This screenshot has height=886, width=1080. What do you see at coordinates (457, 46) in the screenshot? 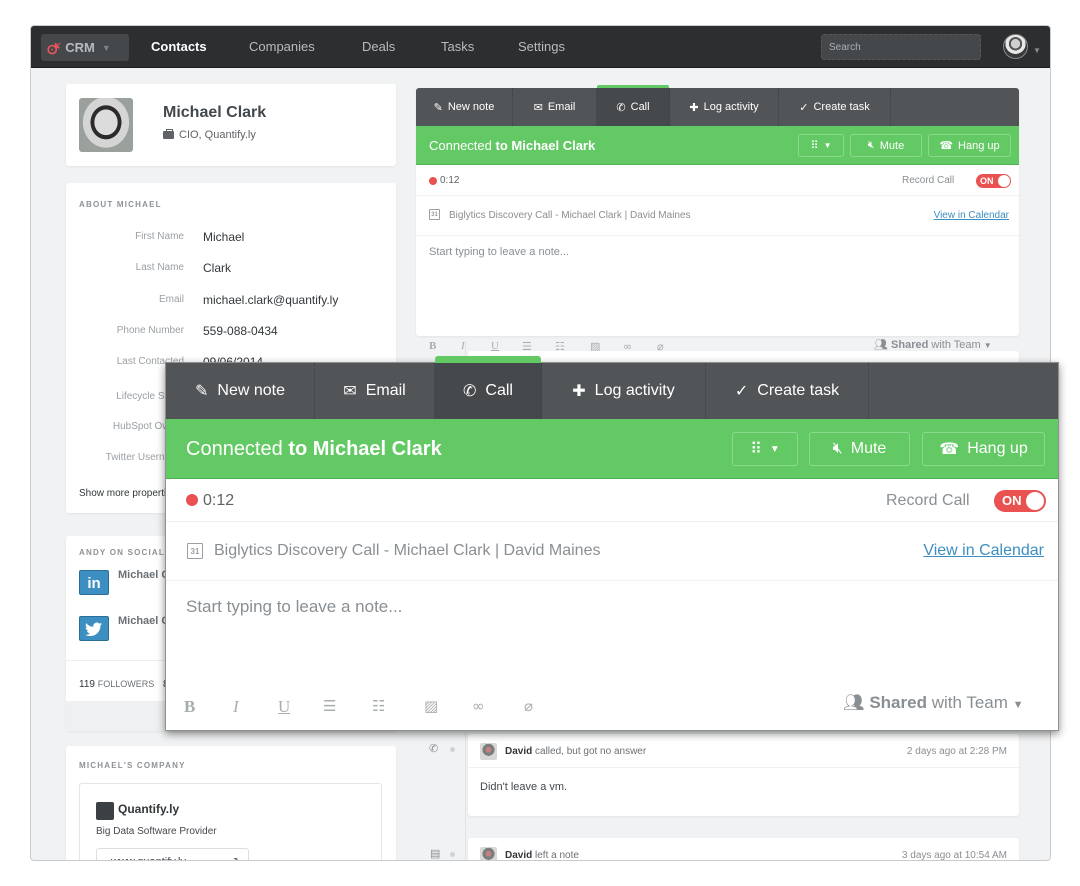
I see `nav-tasks: Tasks` at bounding box center [457, 46].